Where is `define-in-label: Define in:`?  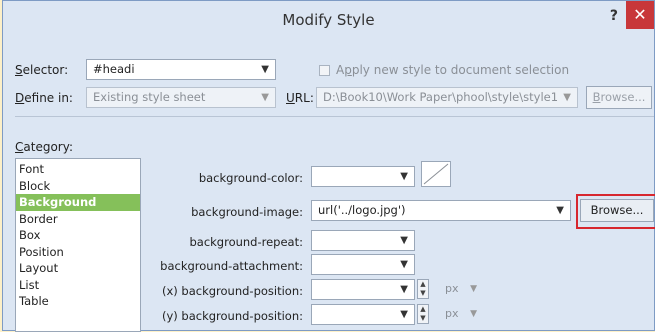
define-in-label: Define in: is located at coordinates (44, 98).